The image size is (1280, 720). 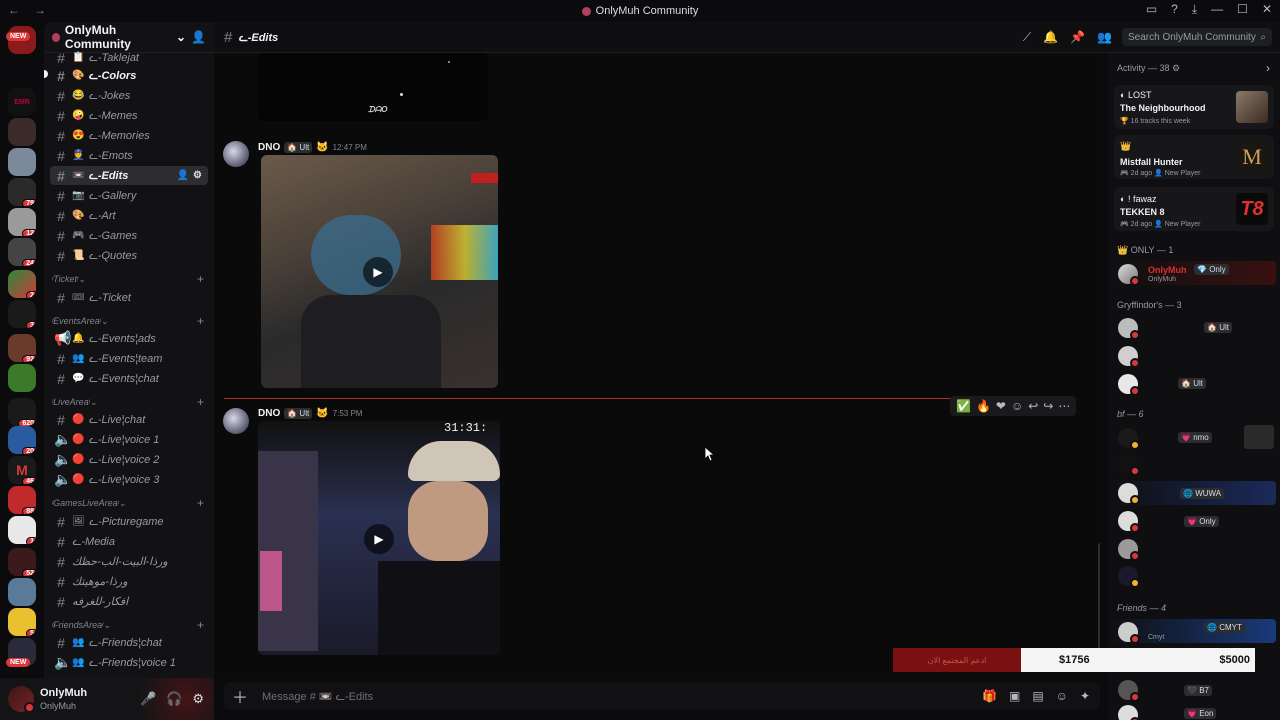 I want to click on add-reaction-icon: ☺, so click(x=1017, y=406).